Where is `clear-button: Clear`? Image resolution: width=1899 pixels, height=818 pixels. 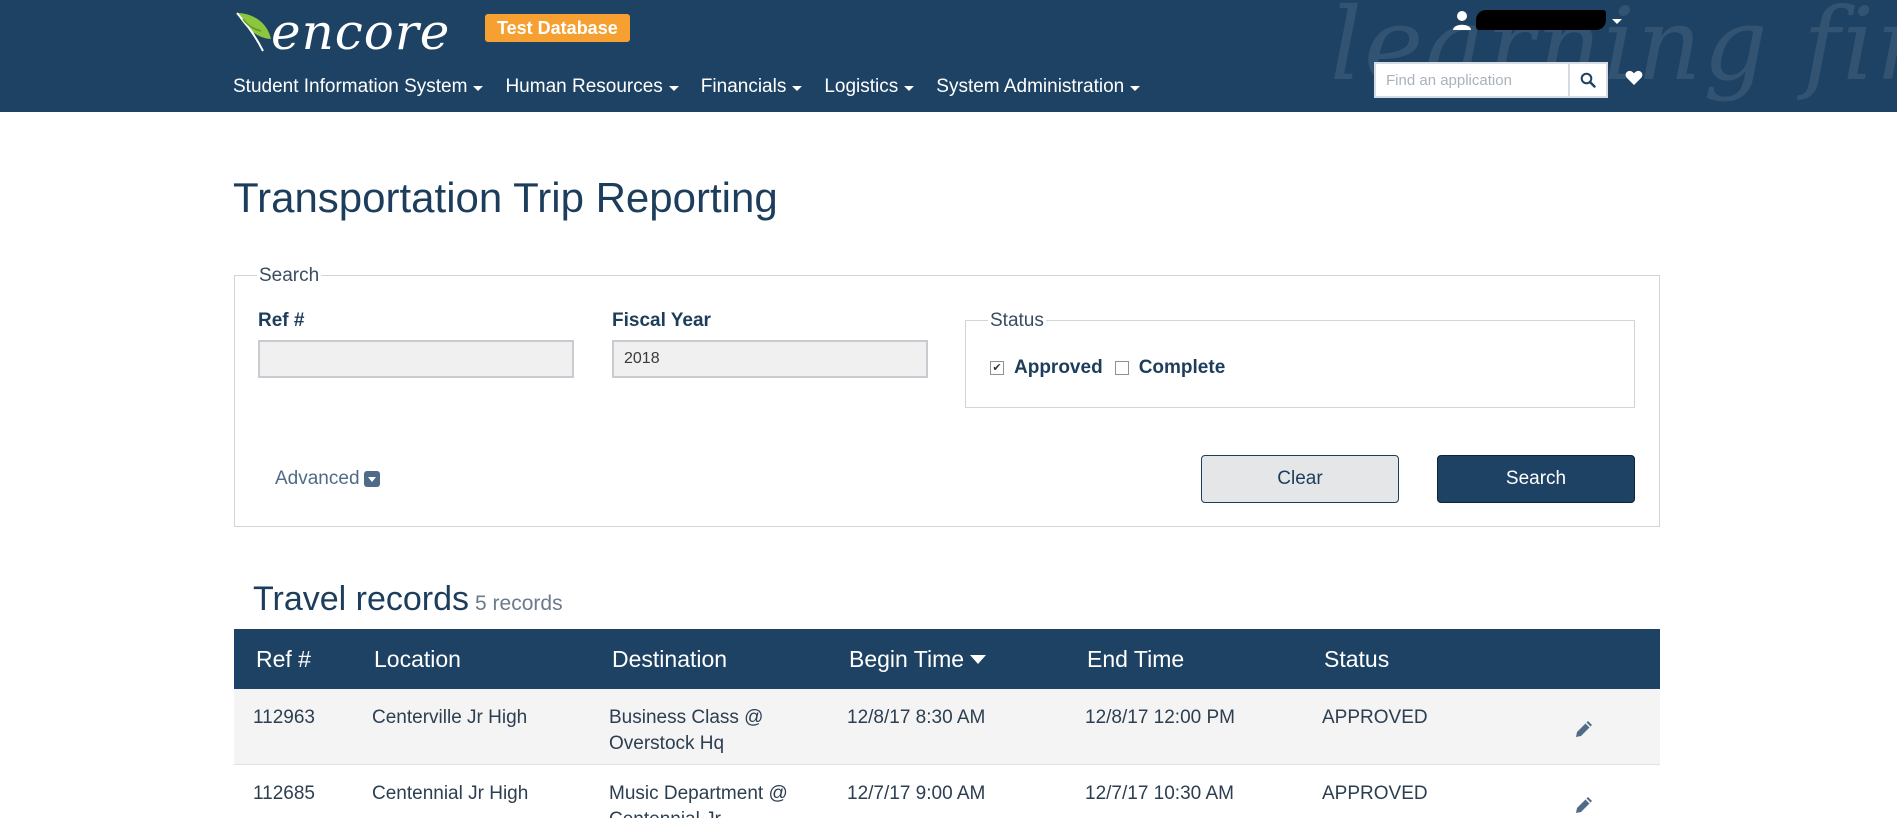 clear-button: Clear is located at coordinates (1300, 479).